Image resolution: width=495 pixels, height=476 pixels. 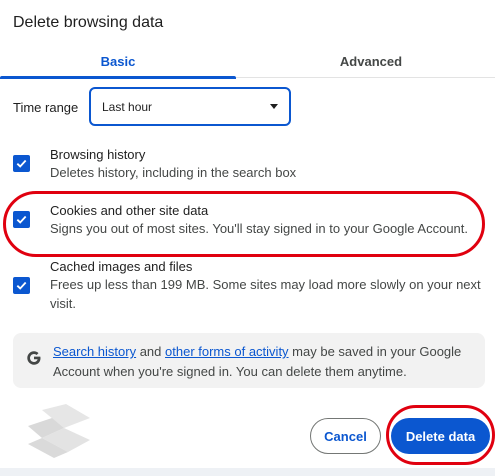 What do you see at coordinates (190, 106) in the screenshot?
I see `time-range-select: Last hour` at bounding box center [190, 106].